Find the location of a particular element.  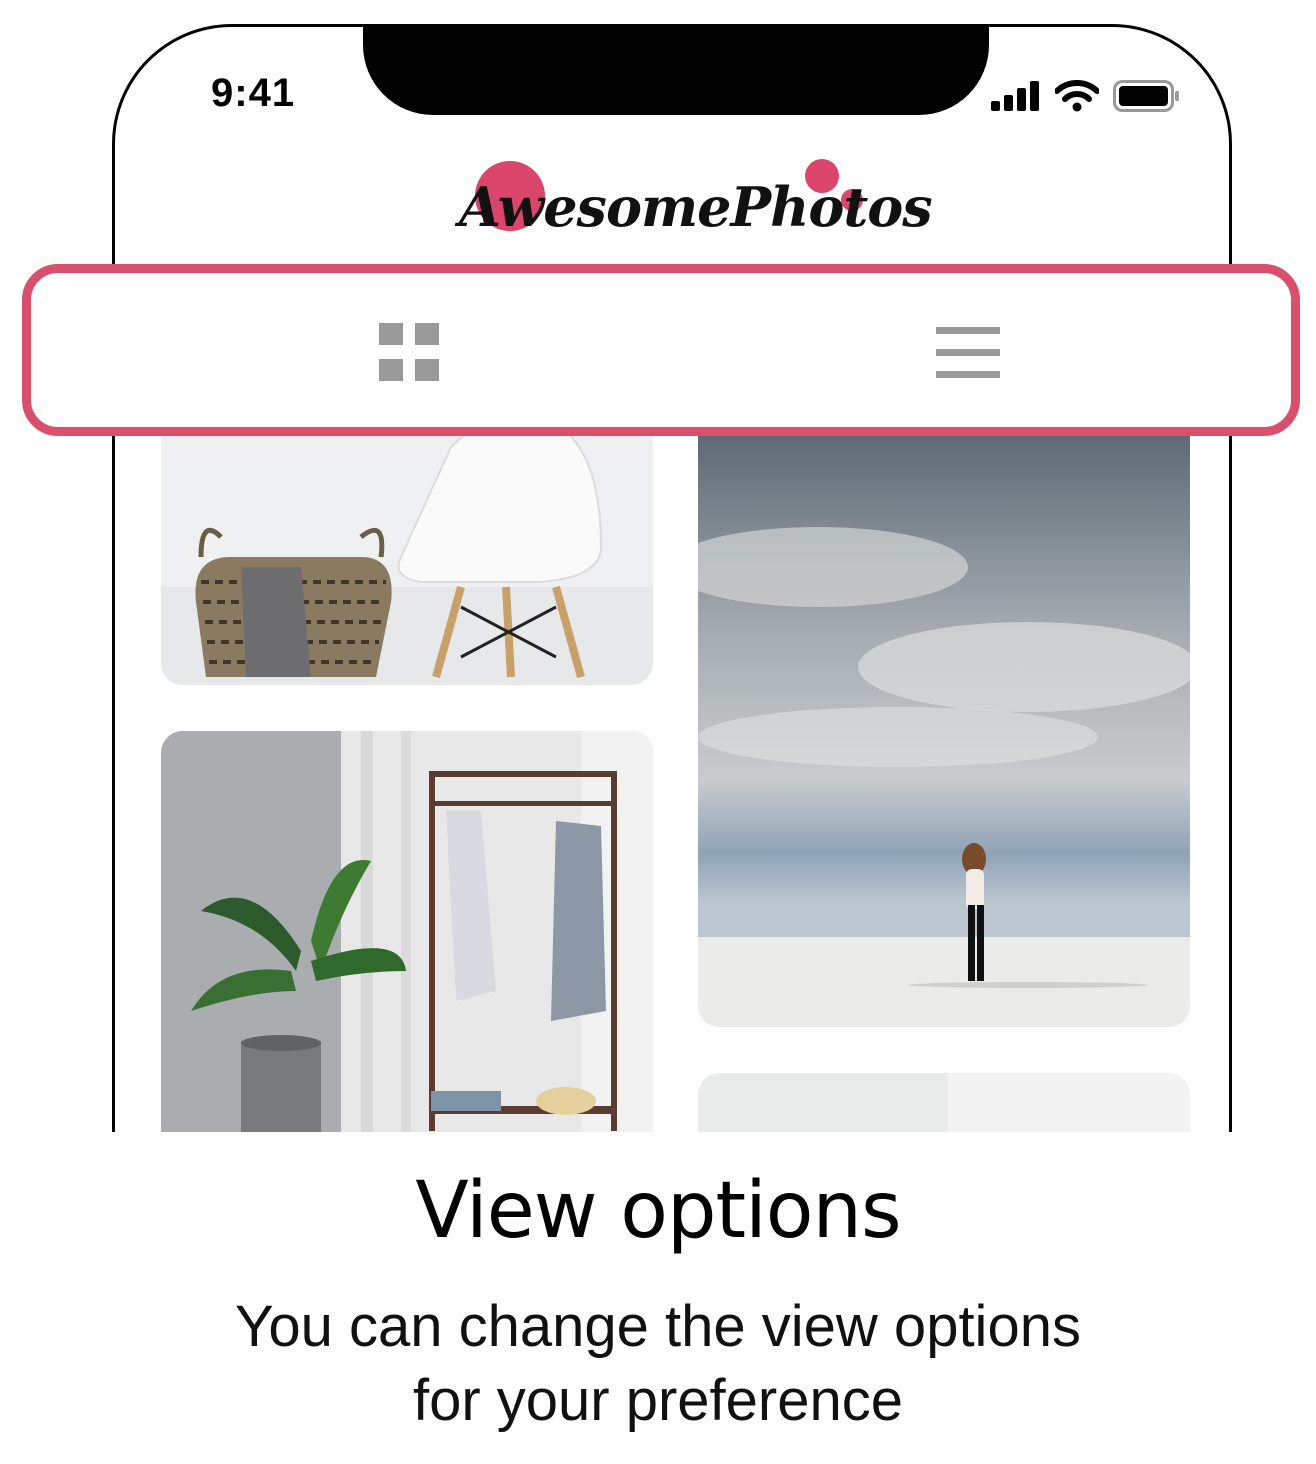

list-view-toggle is located at coordinates (968, 353).